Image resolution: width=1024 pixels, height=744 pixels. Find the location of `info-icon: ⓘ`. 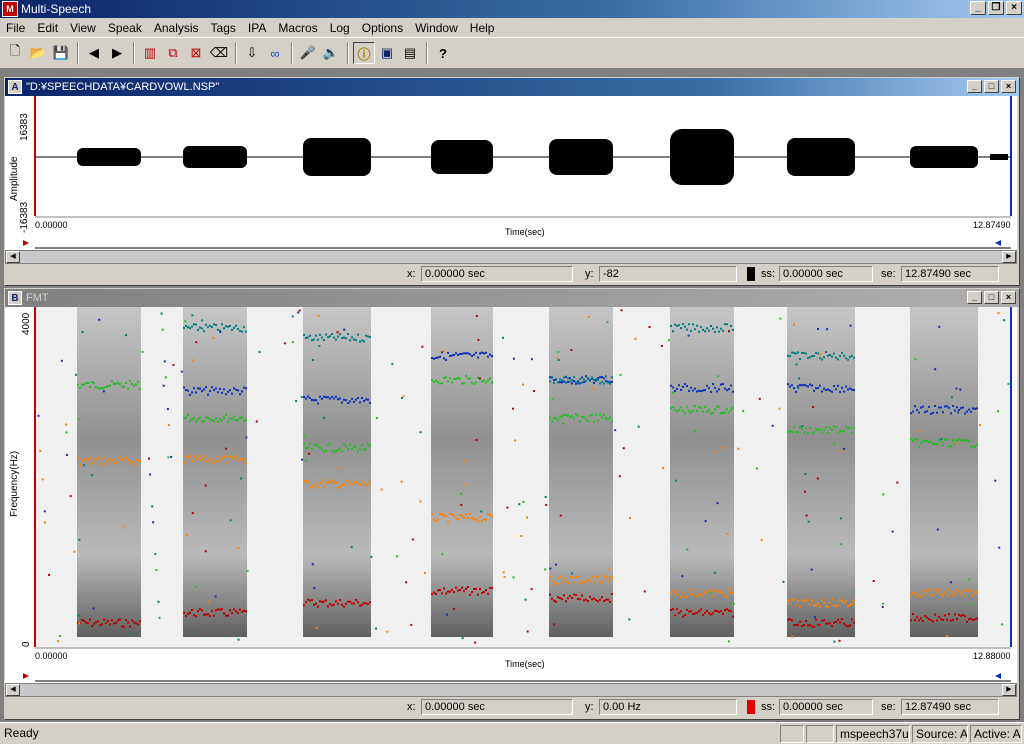

info-icon: ⓘ is located at coordinates (364, 53).